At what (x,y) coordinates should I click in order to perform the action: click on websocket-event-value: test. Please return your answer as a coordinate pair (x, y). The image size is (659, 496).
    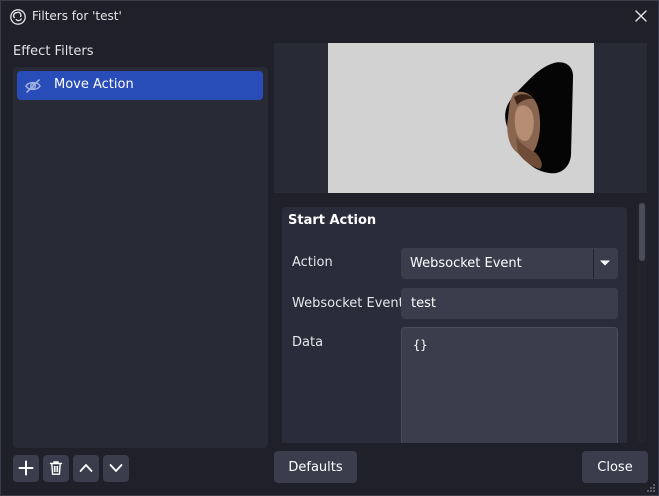
    Looking at the image, I should click on (423, 303).